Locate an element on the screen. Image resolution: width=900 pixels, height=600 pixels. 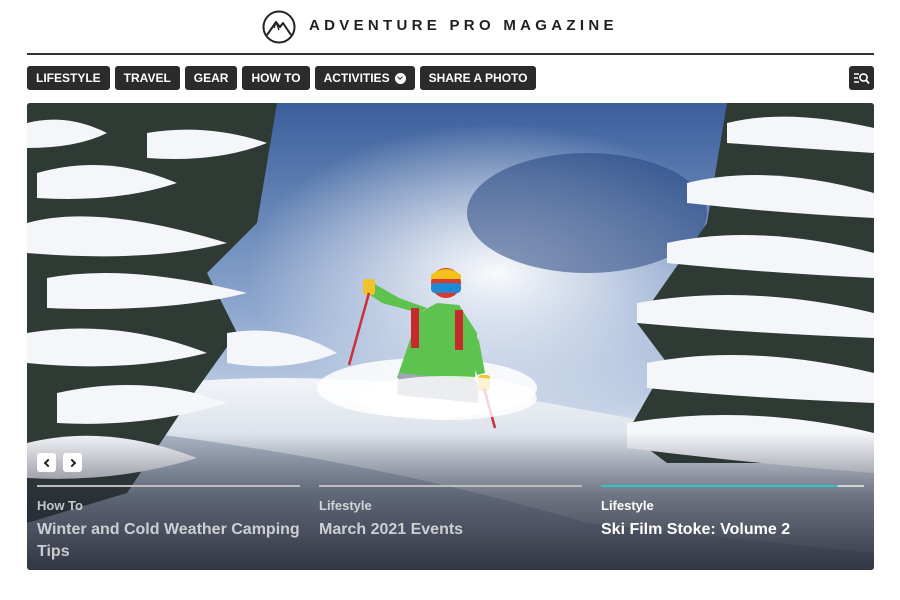
carousel-next-button is located at coordinates (72, 462).